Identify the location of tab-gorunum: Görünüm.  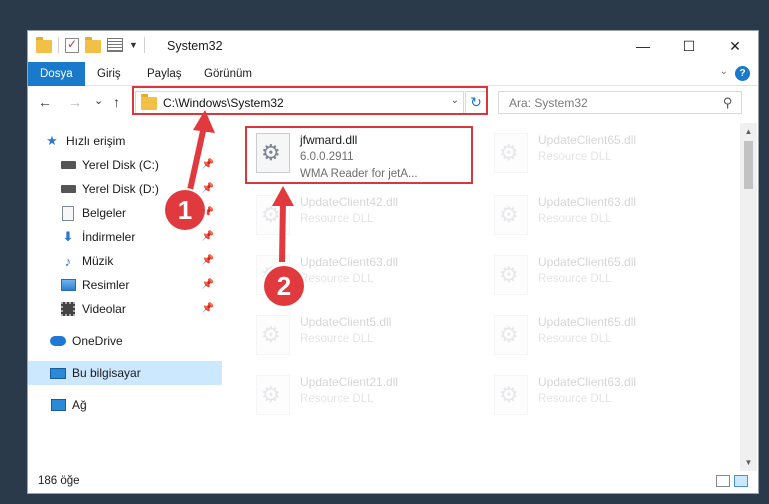
(228, 74).